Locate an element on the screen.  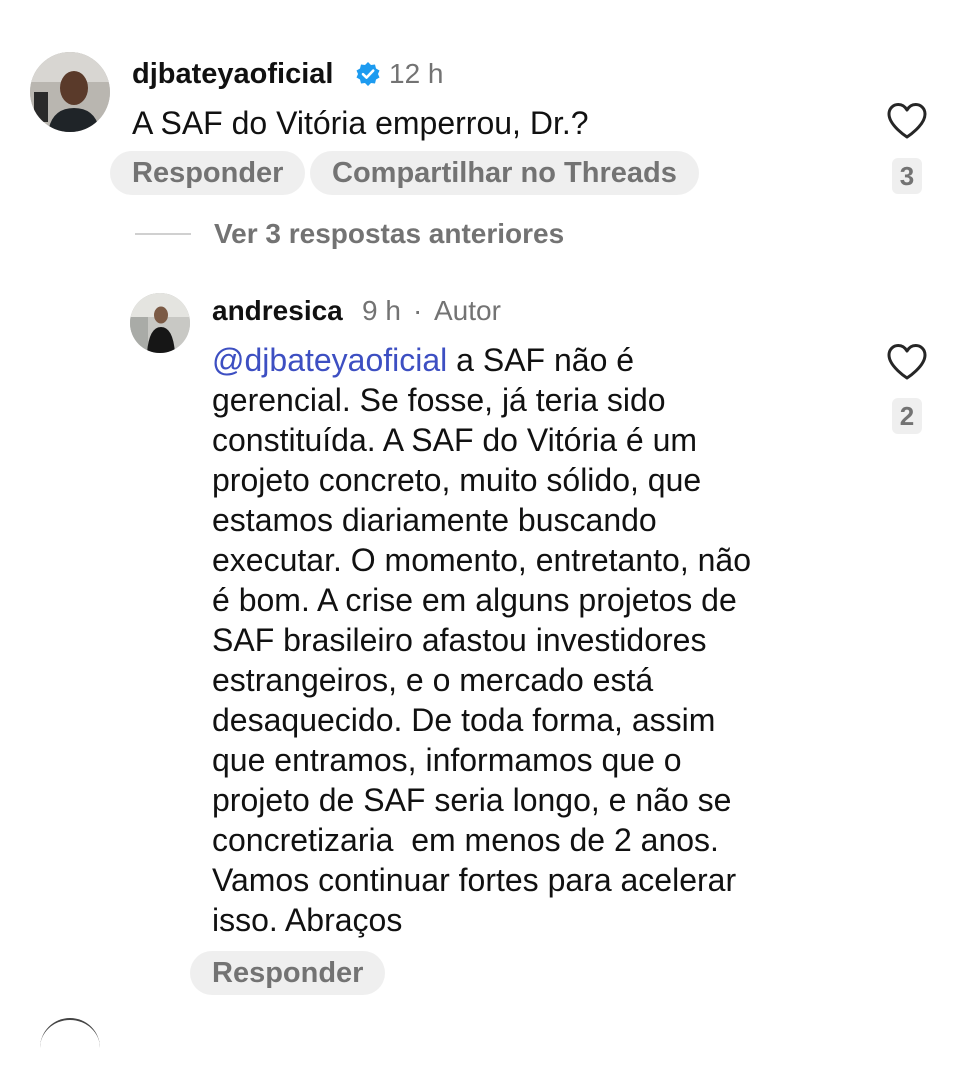
comment-username: djbateyaoficial is located at coordinates (232, 74).